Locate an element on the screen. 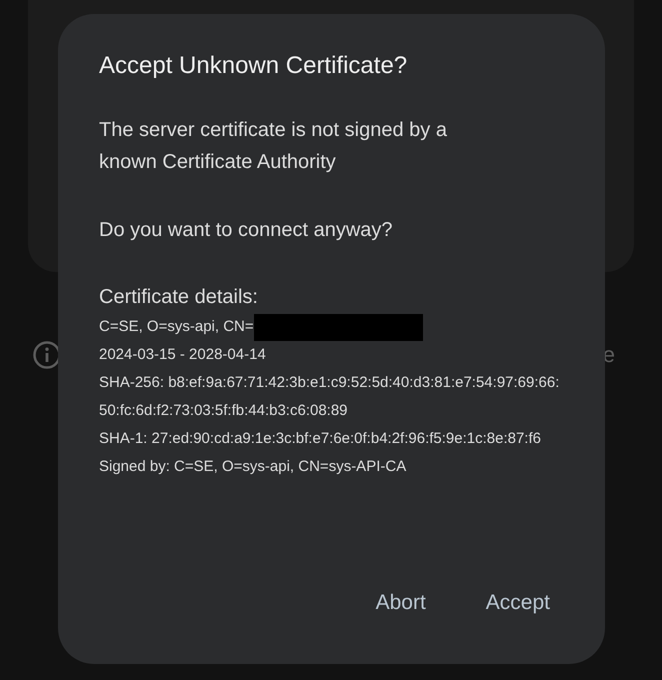 Image resolution: width=662 pixels, height=680 pixels. dialog-question: Do you want to connect anyway? is located at coordinates (246, 230).